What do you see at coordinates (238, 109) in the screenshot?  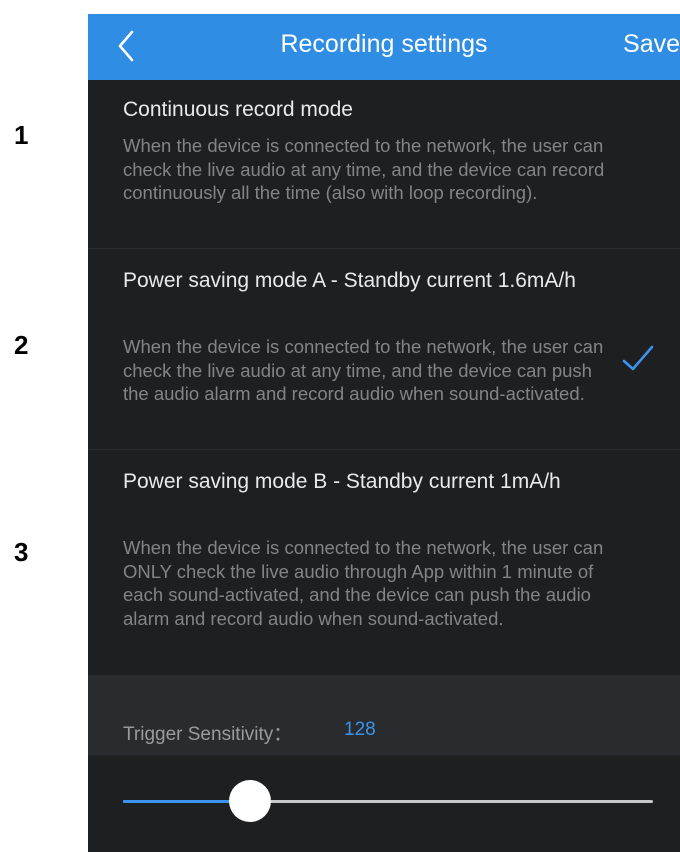 I see `option-title: Continuous record mode` at bounding box center [238, 109].